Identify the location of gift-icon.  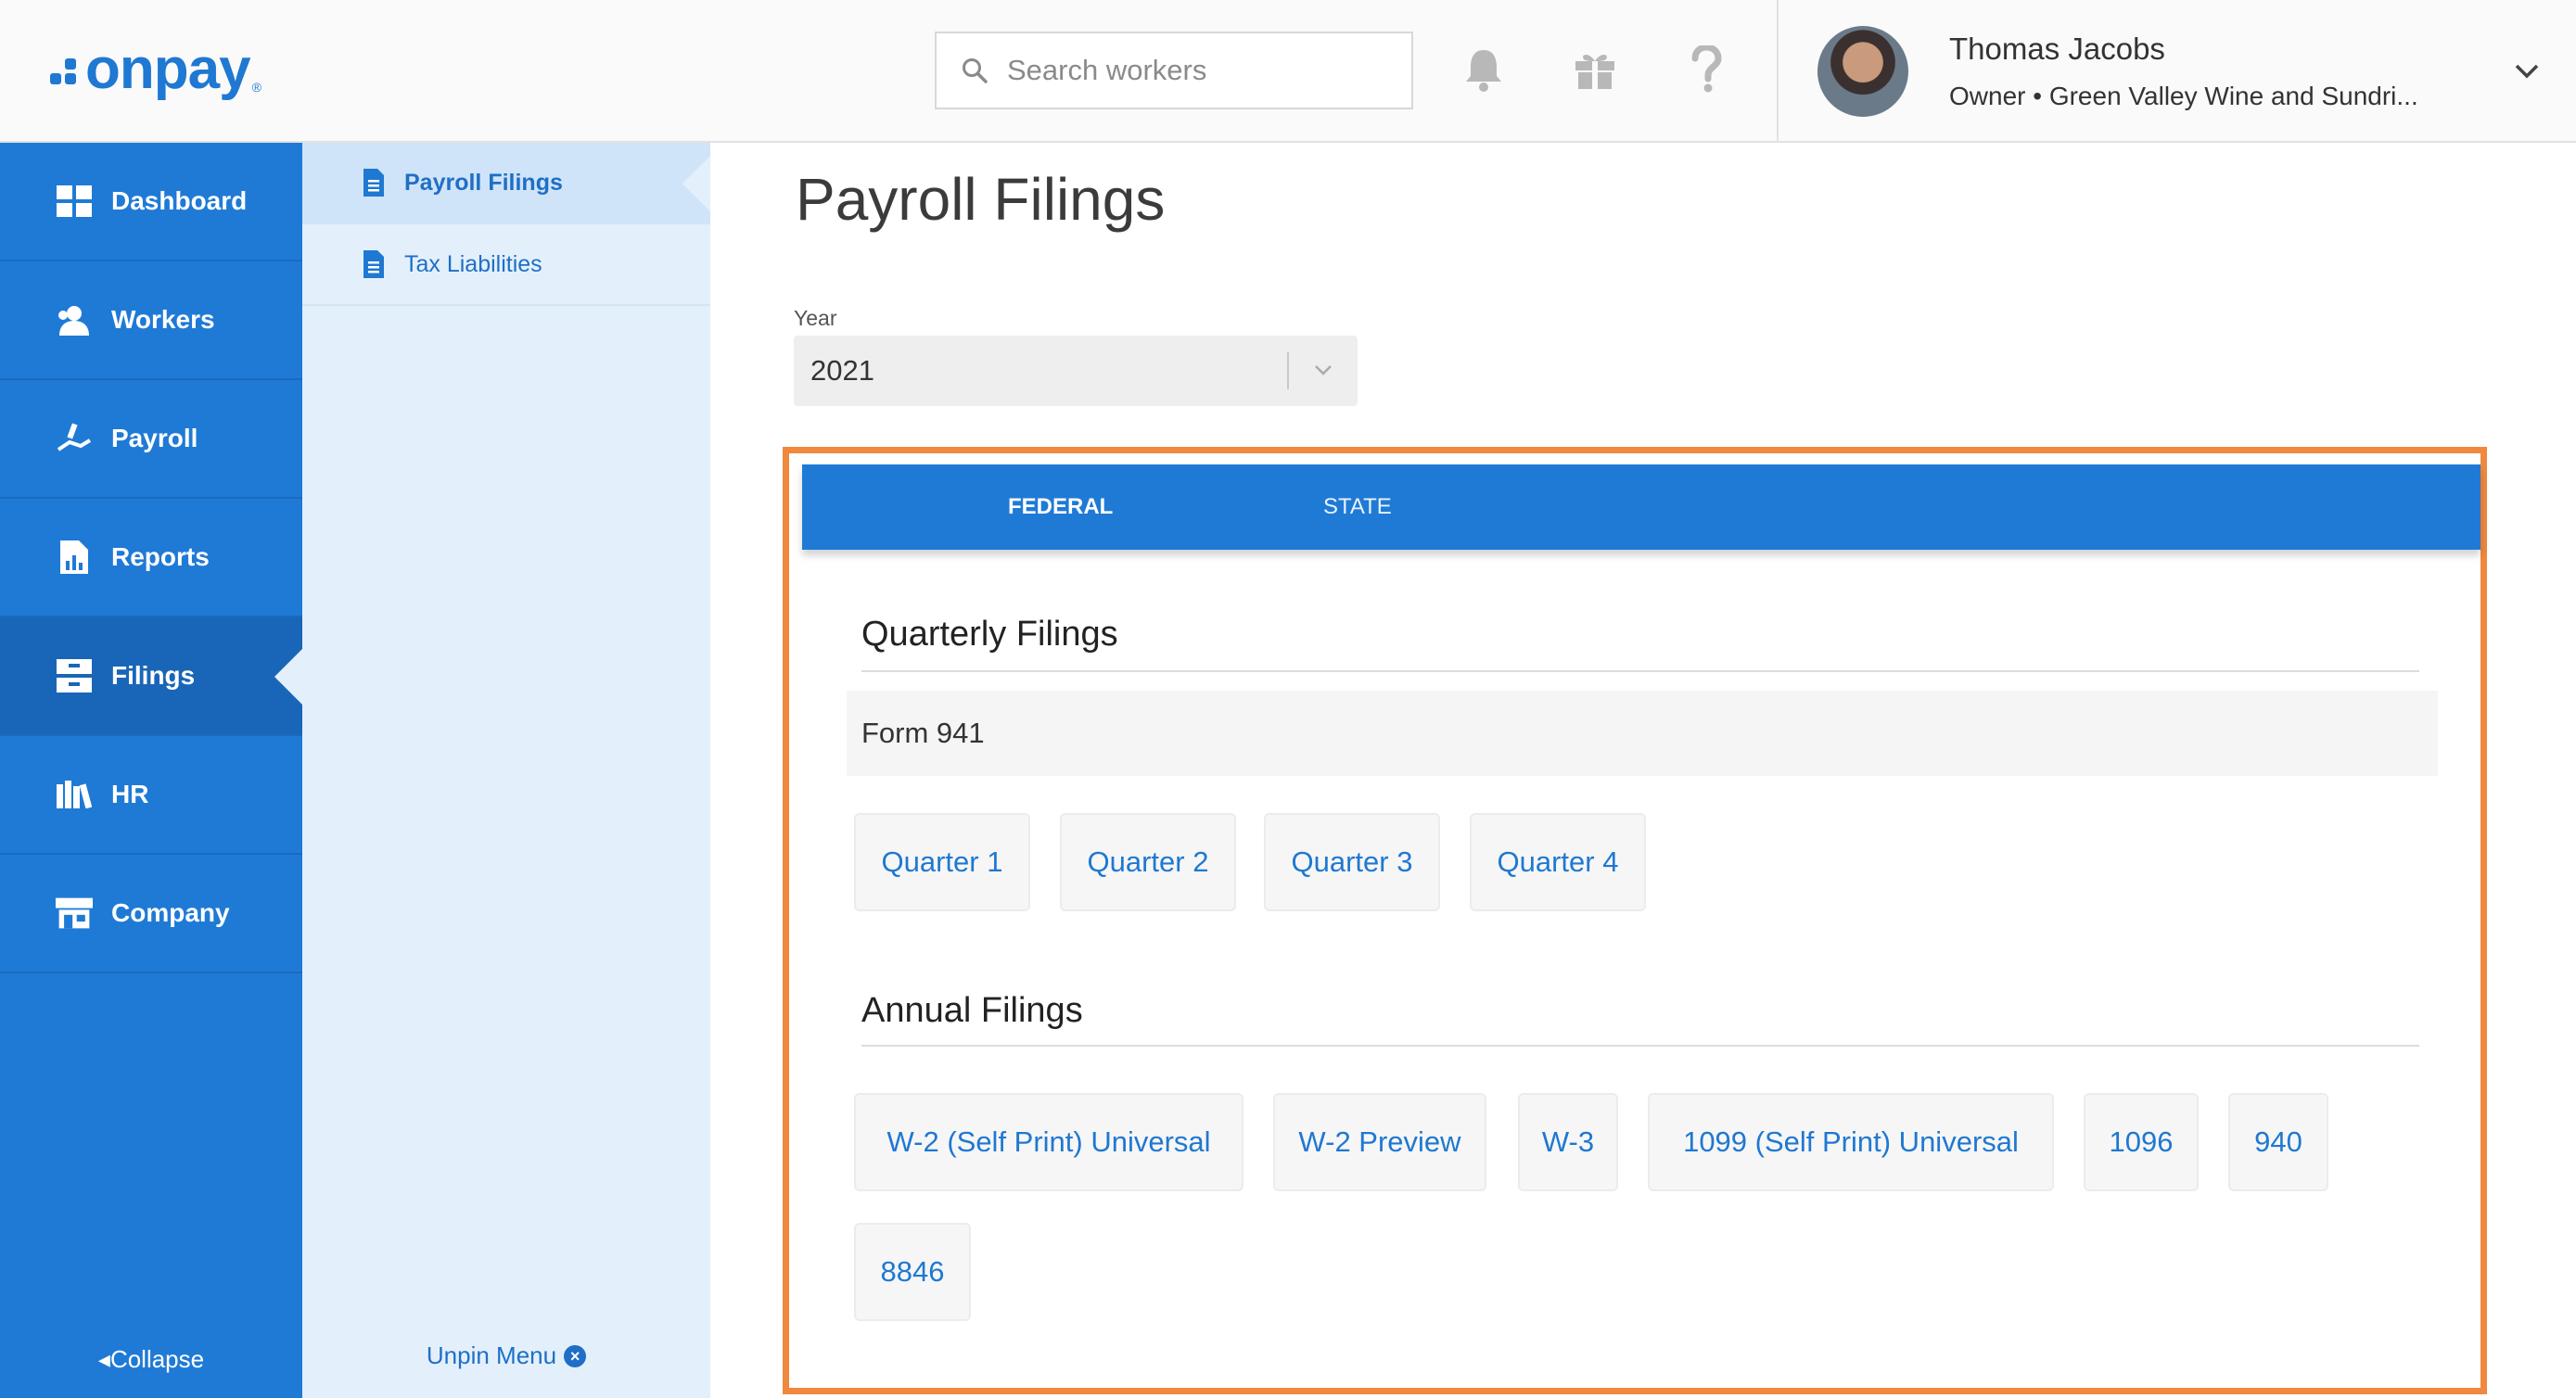
(1594, 72).